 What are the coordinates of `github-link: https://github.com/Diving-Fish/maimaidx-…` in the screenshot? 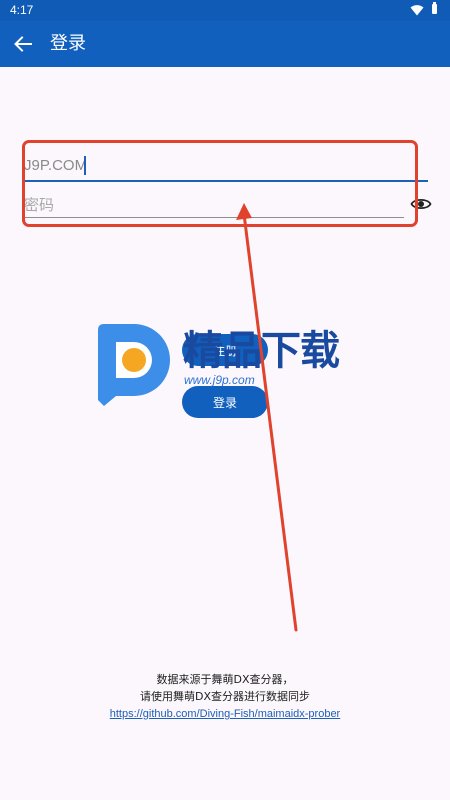 It's located at (225, 714).